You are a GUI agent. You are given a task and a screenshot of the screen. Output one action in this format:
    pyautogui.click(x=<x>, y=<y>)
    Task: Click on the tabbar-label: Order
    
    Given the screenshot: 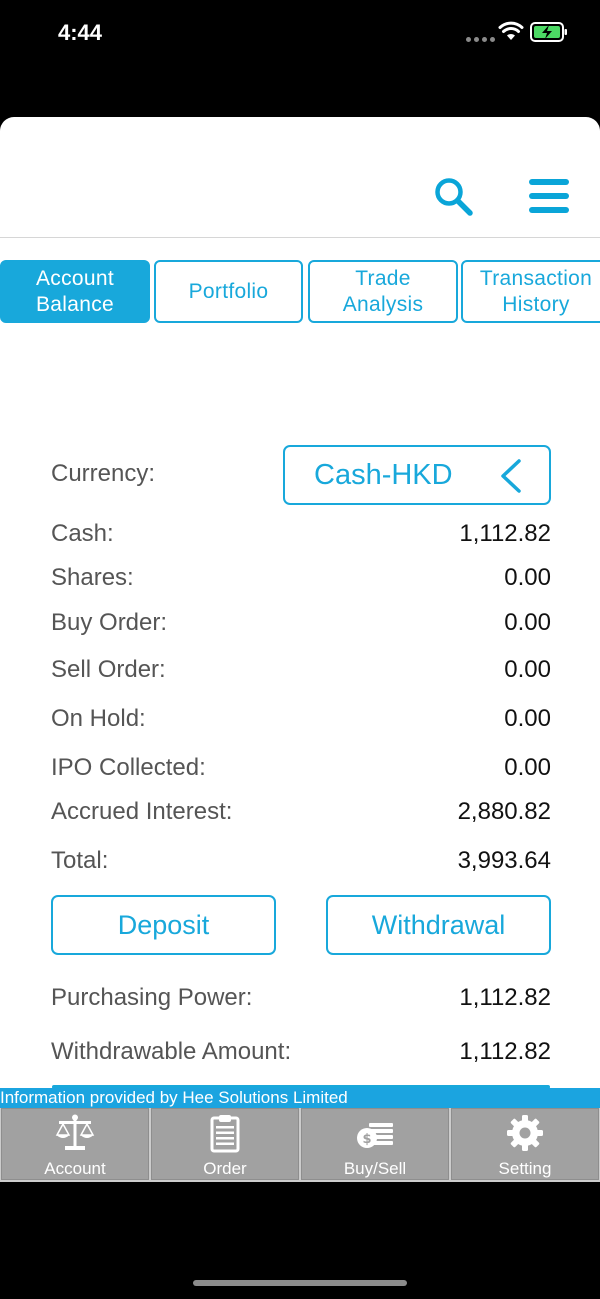 What is the action you would take?
    pyautogui.click(x=225, y=1168)
    